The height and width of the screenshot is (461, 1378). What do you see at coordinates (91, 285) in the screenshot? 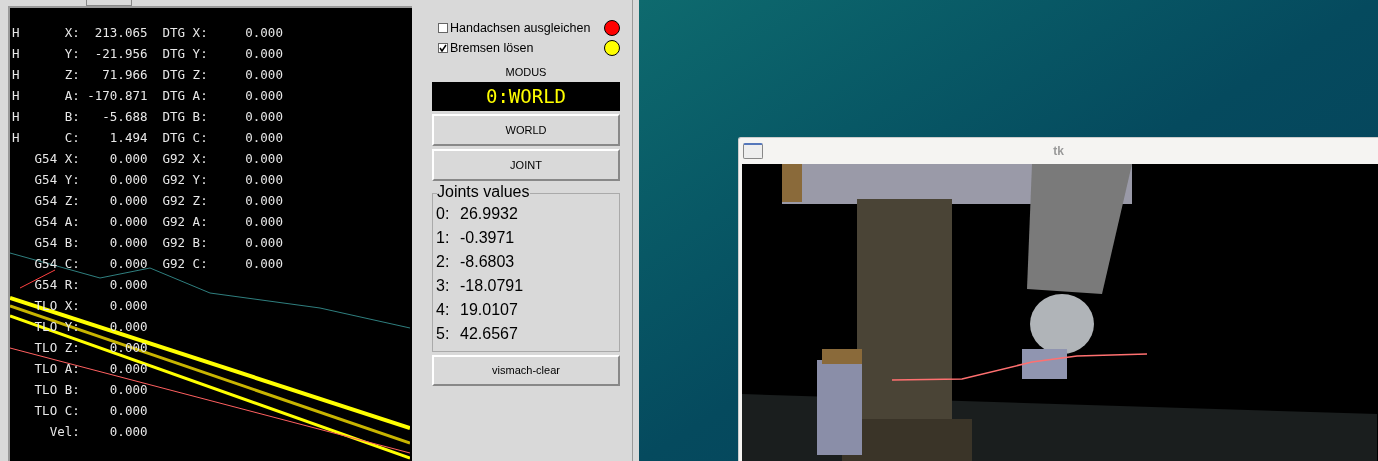
I see `dro-row-text: G54 R: 0.000` at bounding box center [91, 285].